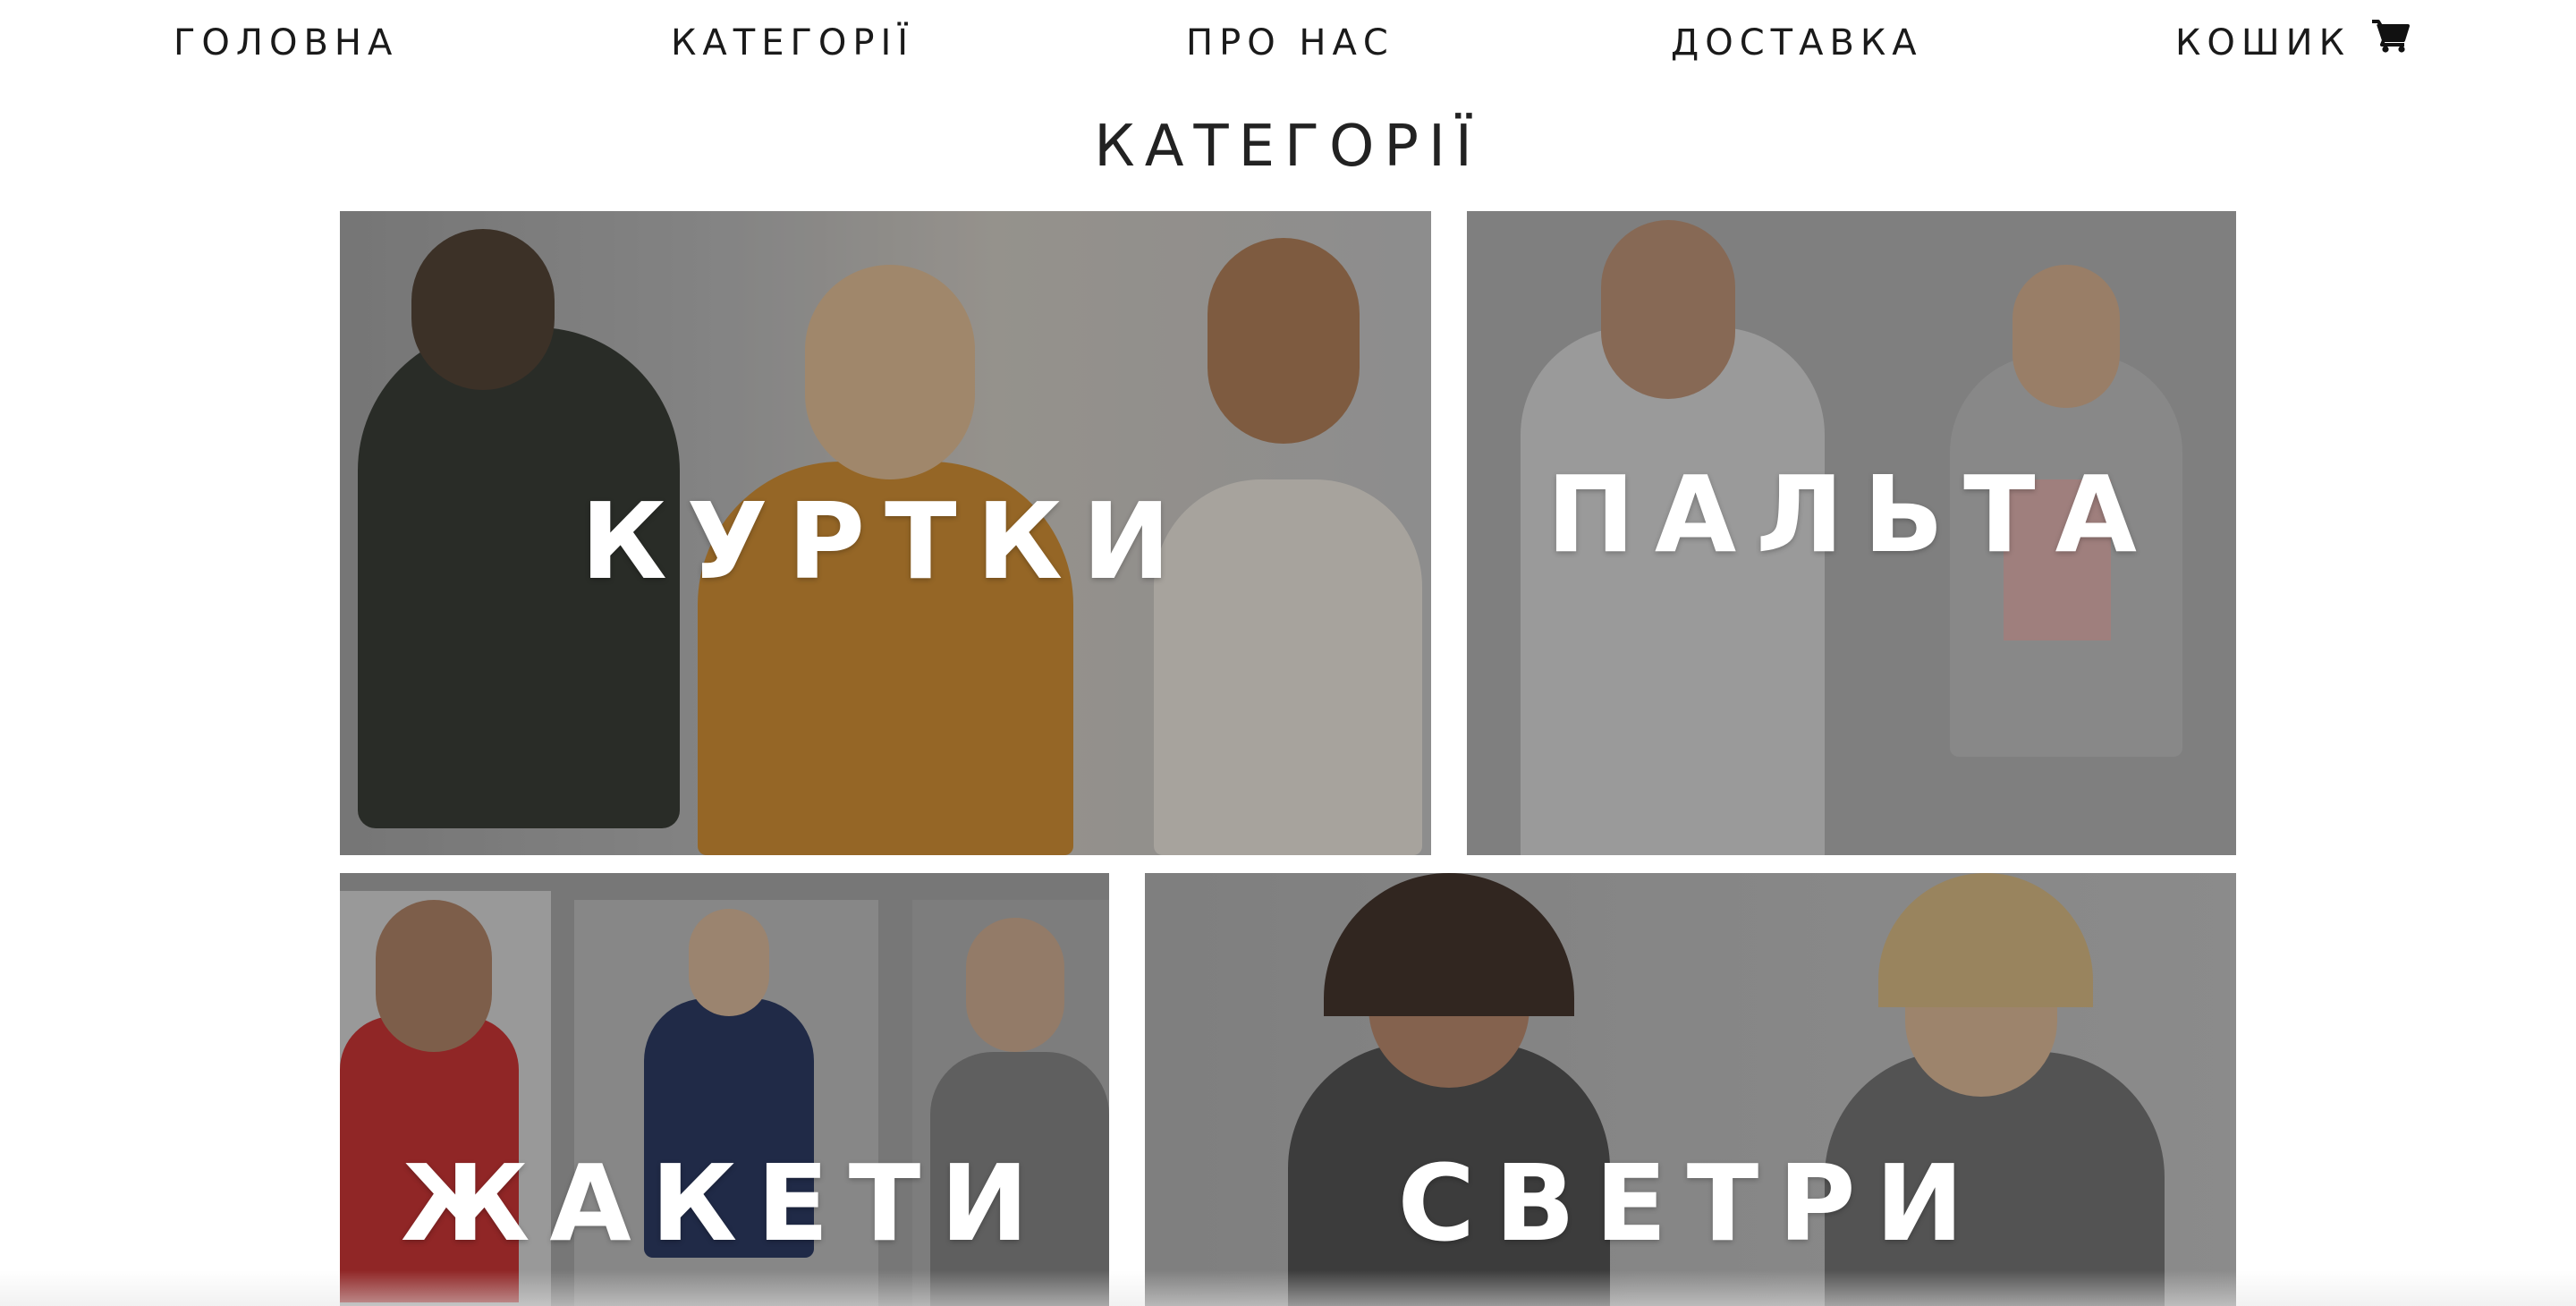 The height and width of the screenshot is (1306, 2576). I want to click on nav-link-cart: КОШИК, so click(2292, 43).